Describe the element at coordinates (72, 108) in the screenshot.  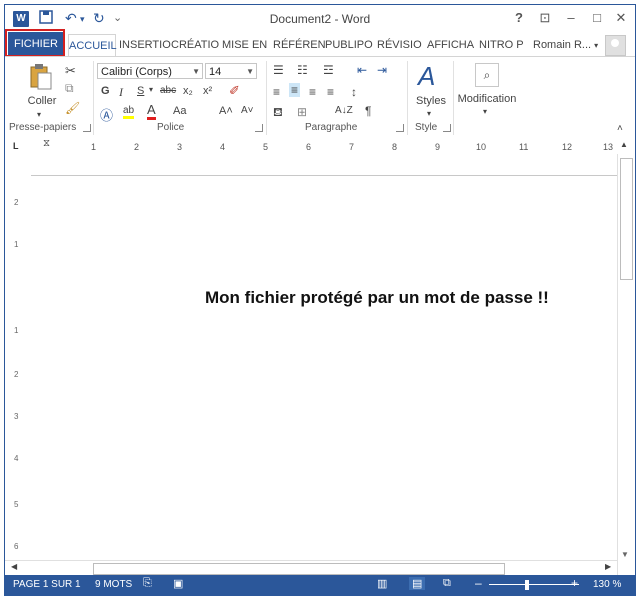
I see `format-painter-icon: 🖌` at that location.